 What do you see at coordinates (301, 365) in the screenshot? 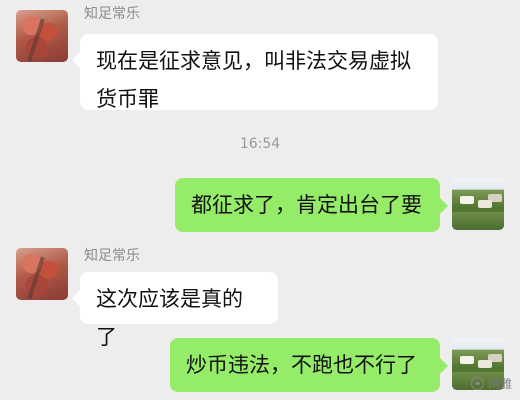
I see `message-4-text: 炒币违法，不跑也不行了` at bounding box center [301, 365].